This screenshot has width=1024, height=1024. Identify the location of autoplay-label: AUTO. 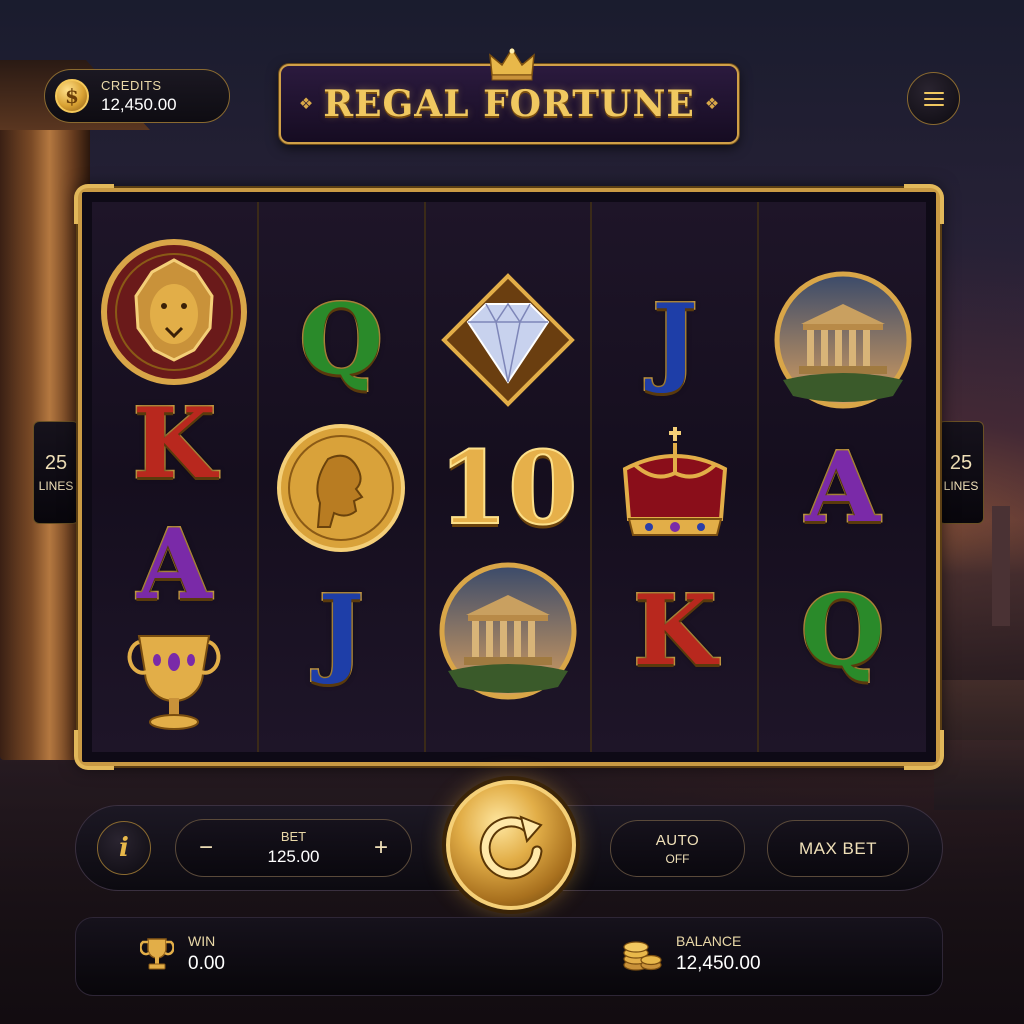
(677, 840).